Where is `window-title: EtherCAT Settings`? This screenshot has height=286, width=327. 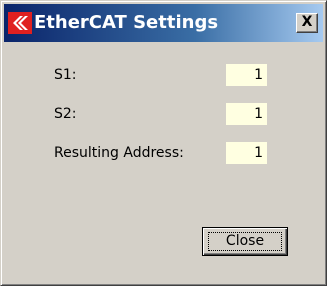
window-title: EtherCAT Settings is located at coordinates (126, 22).